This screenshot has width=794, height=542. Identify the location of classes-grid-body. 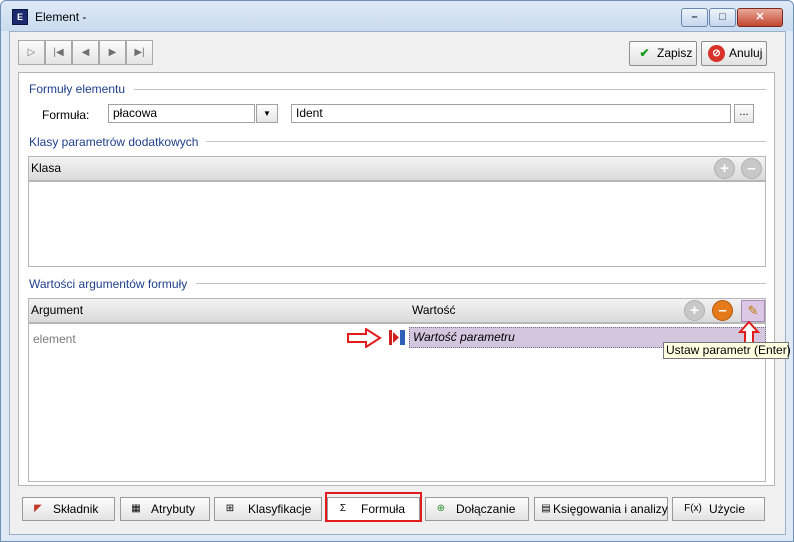
(397, 224).